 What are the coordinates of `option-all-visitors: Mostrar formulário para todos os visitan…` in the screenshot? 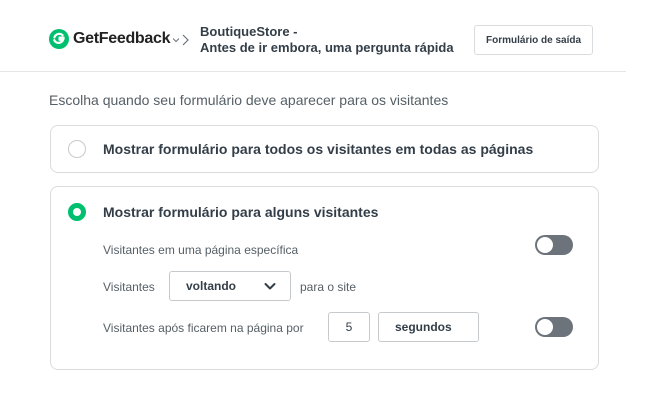 It's located at (324, 149).